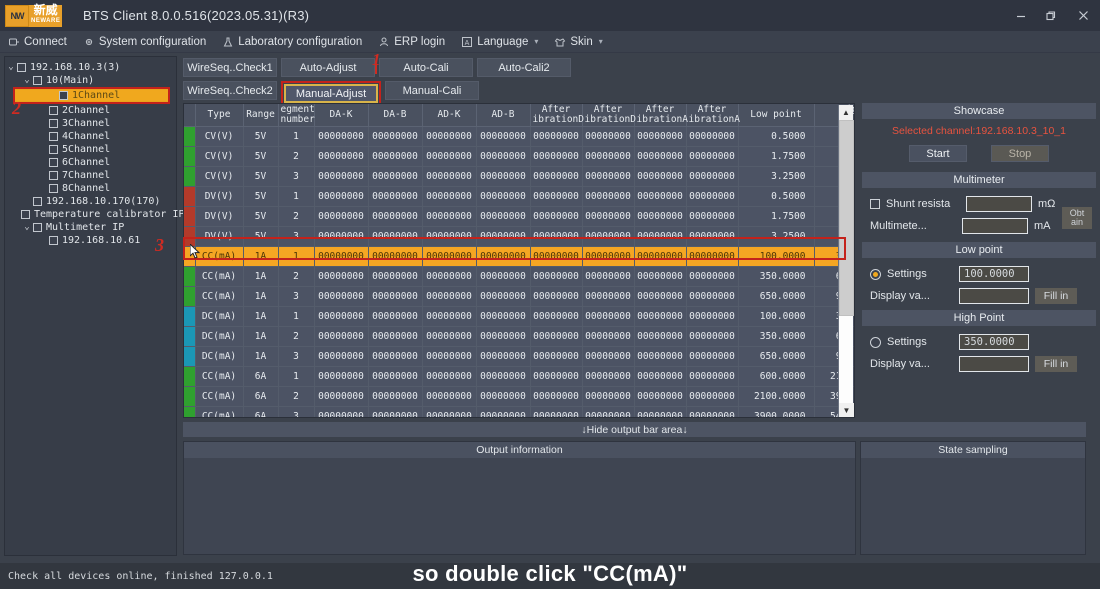 The width and height of the screenshot is (1100, 589). Describe the element at coordinates (995, 226) in the screenshot. I see `multimeter-input` at that location.